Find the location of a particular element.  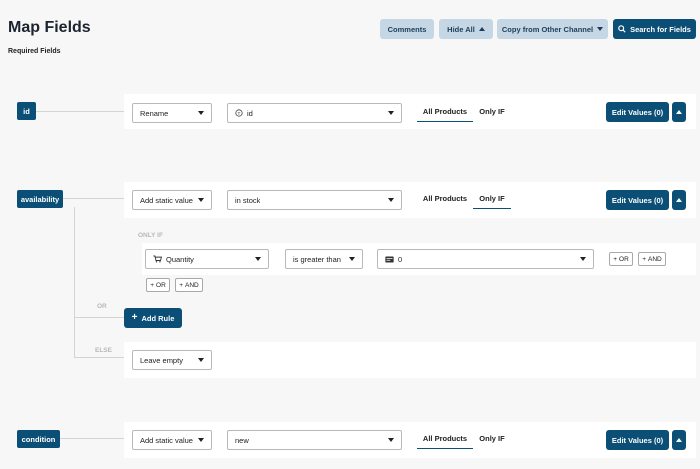

or-group-button: + OR is located at coordinates (158, 285).